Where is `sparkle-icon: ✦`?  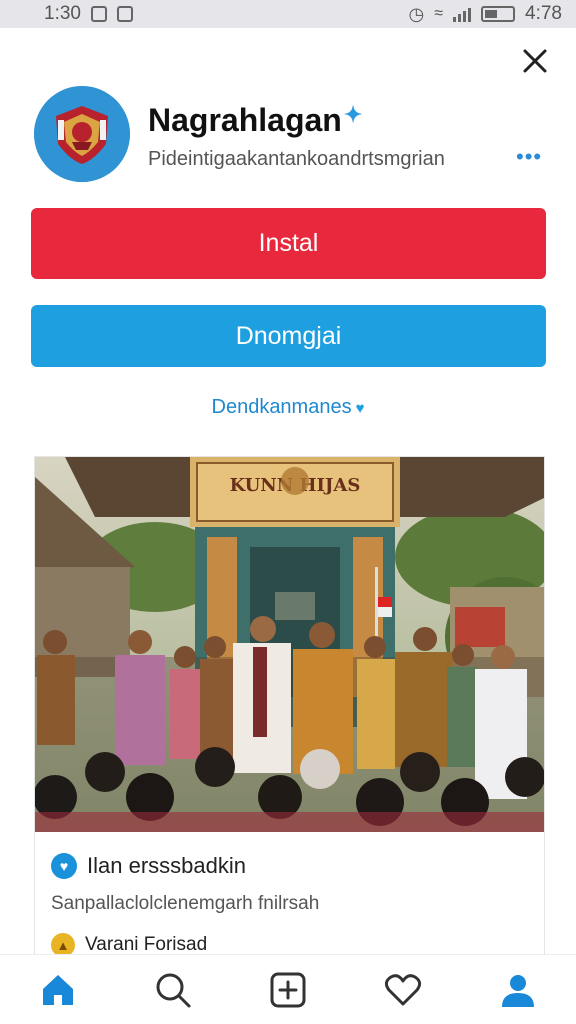
sparkle-icon: ✦ is located at coordinates (353, 114).